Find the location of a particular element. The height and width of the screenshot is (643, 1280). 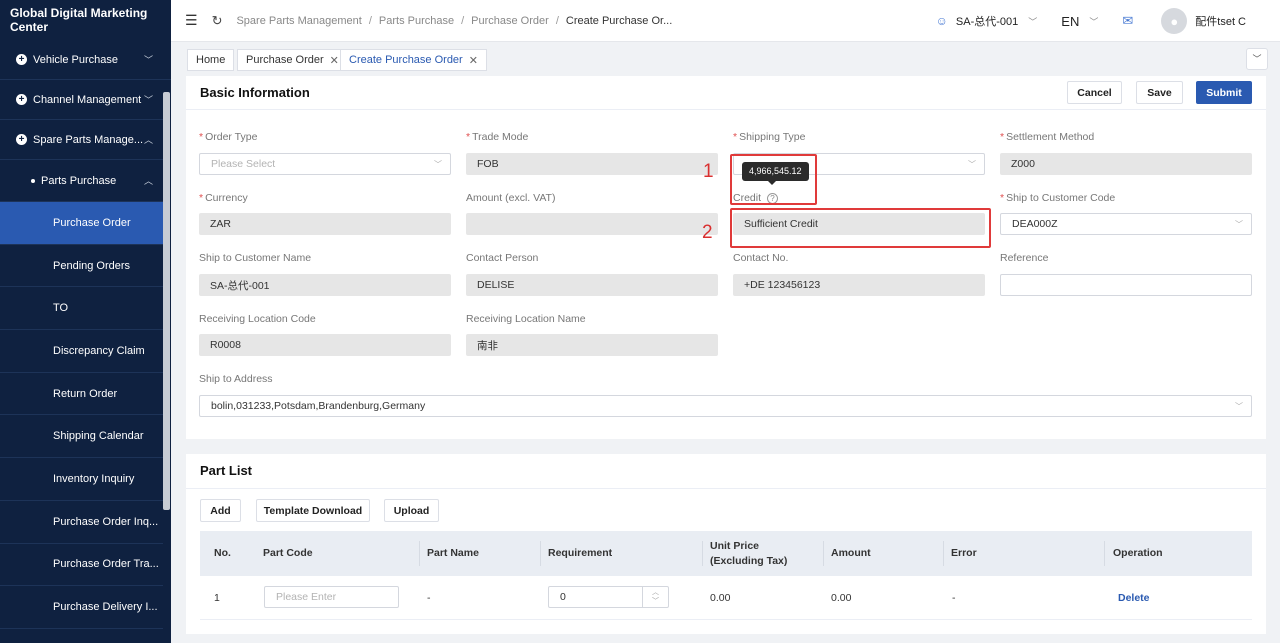

amount-field is located at coordinates (592, 224).